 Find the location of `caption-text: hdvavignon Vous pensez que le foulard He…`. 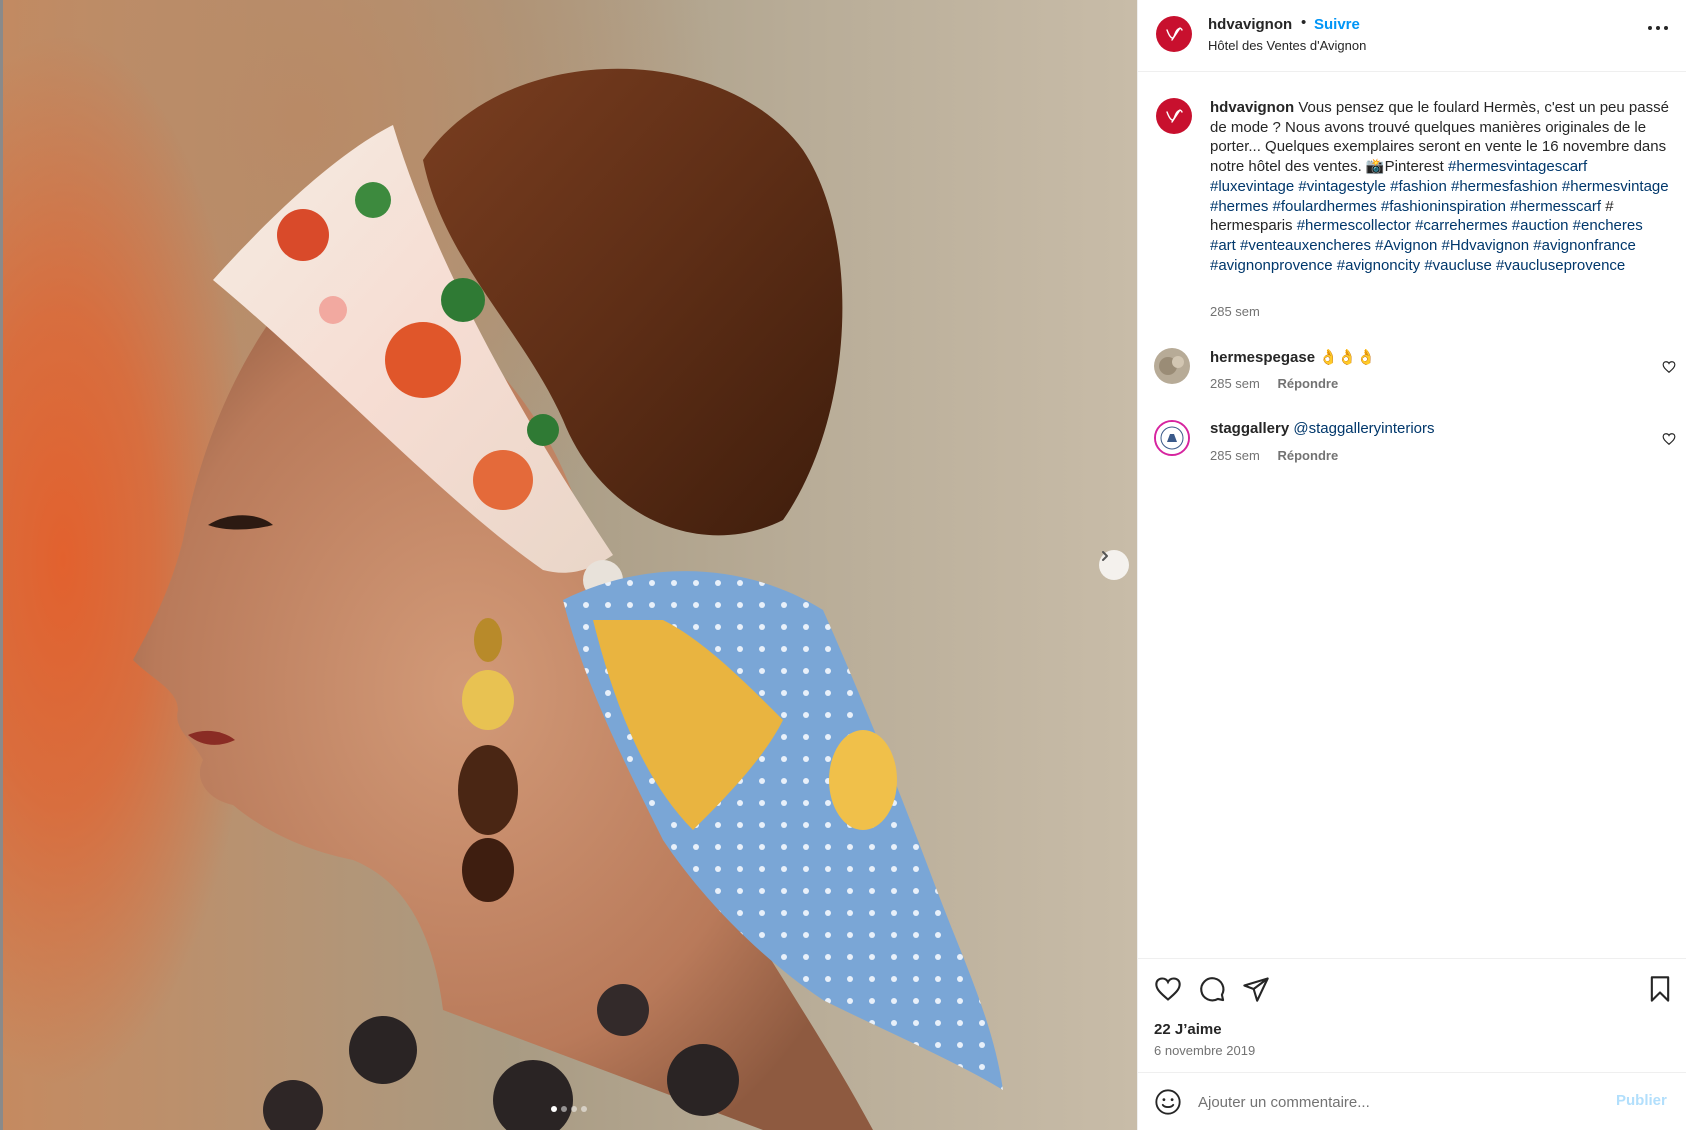

caption-text: hdvavignon Vous pensez que le foulard He… is located at coordinates (1440, 186).